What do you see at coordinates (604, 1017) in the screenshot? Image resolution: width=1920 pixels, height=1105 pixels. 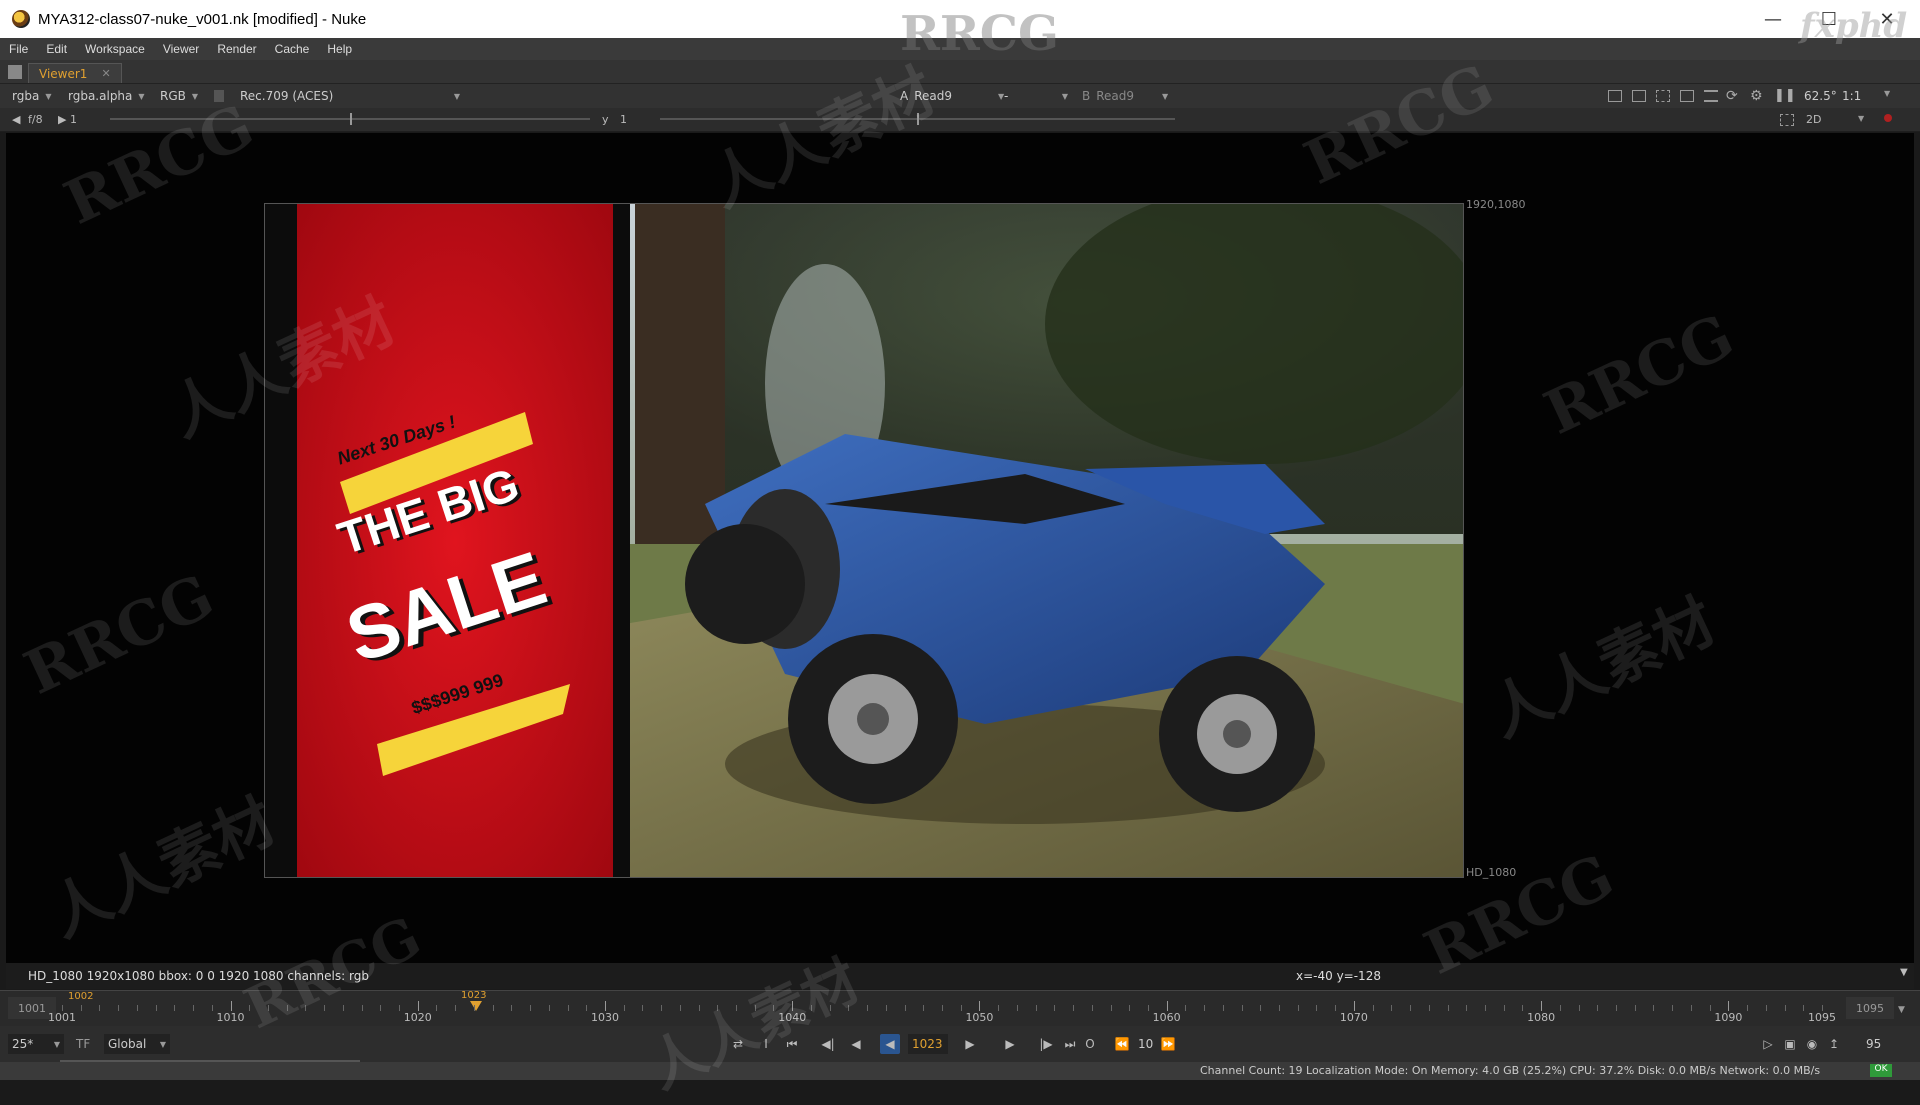 I see `timeline-label: 1030` at bounding box center [604, 1017].